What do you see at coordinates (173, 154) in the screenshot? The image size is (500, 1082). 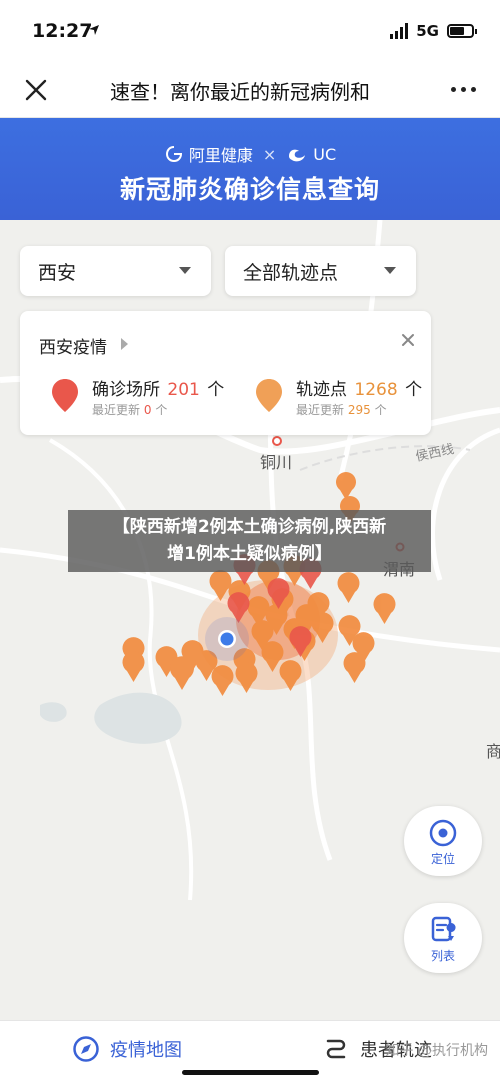 I see `alihealth-logo-icon` at bounding box center [173, 154].